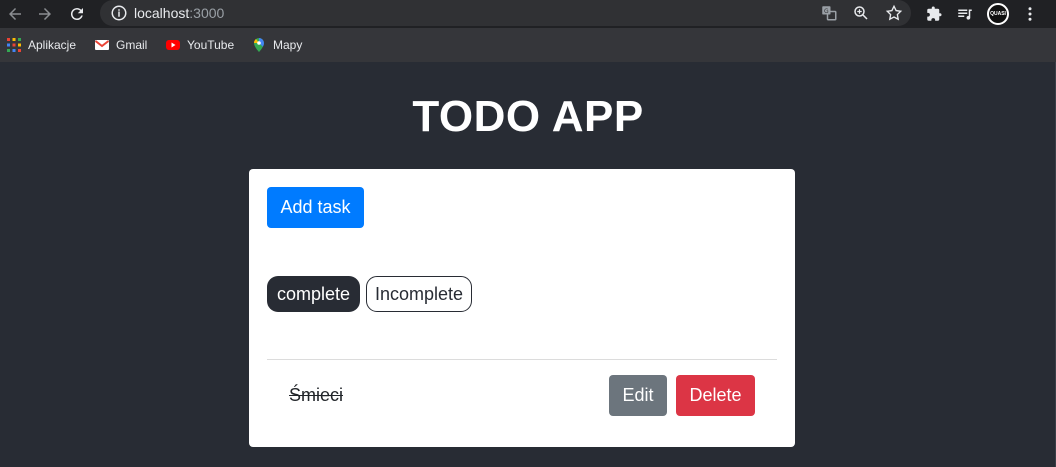  What do you see at coordinates (102, 45) in the screenshot?
I see `gmail-icon` at bounding box center [102, 45].